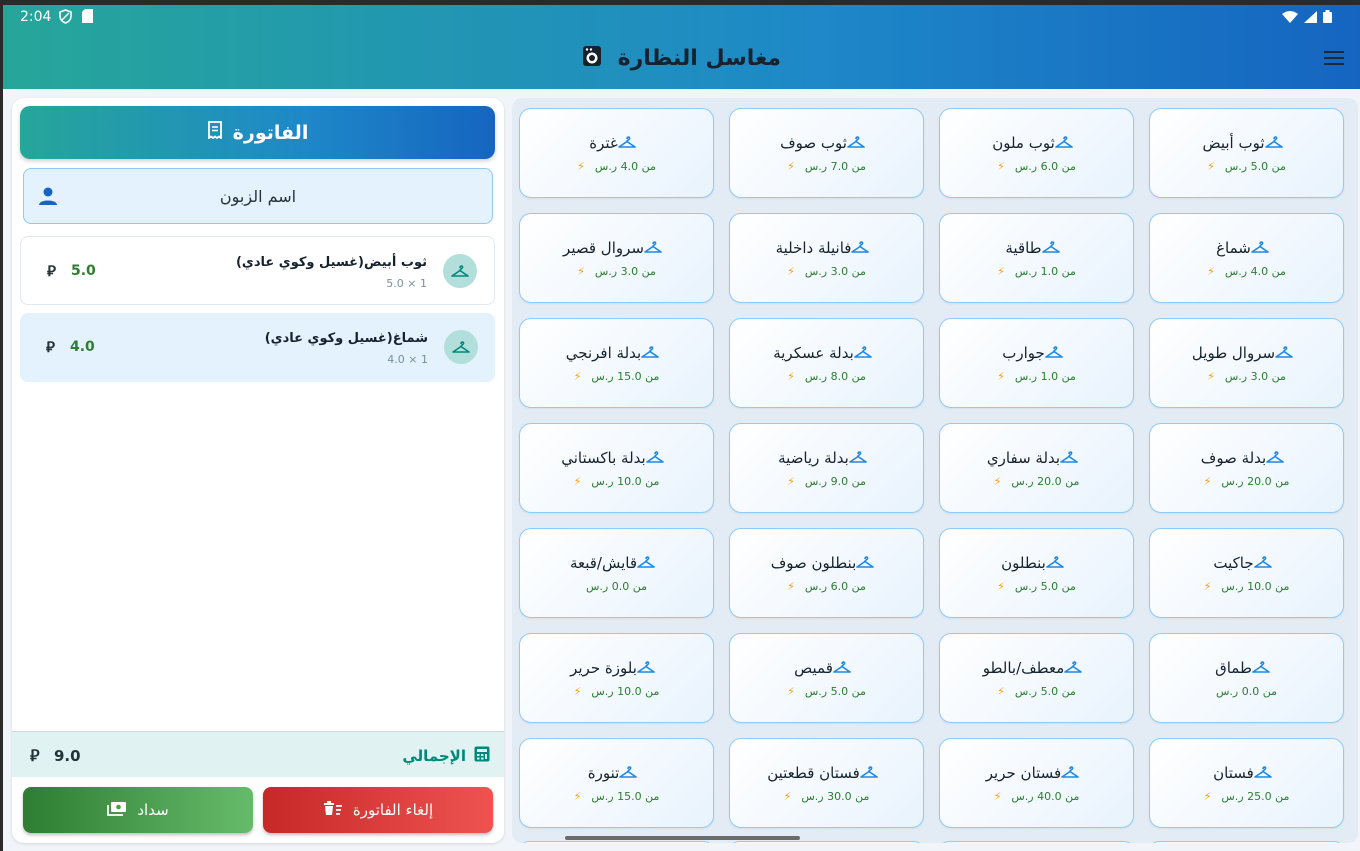 The width and height of the screenshot is (1360, 851). Describe the element at coordinates (1246, 153) in the screenshot. I see `product-card: ثوب أبيض من 5.0 ر.س ⚡` at that location.